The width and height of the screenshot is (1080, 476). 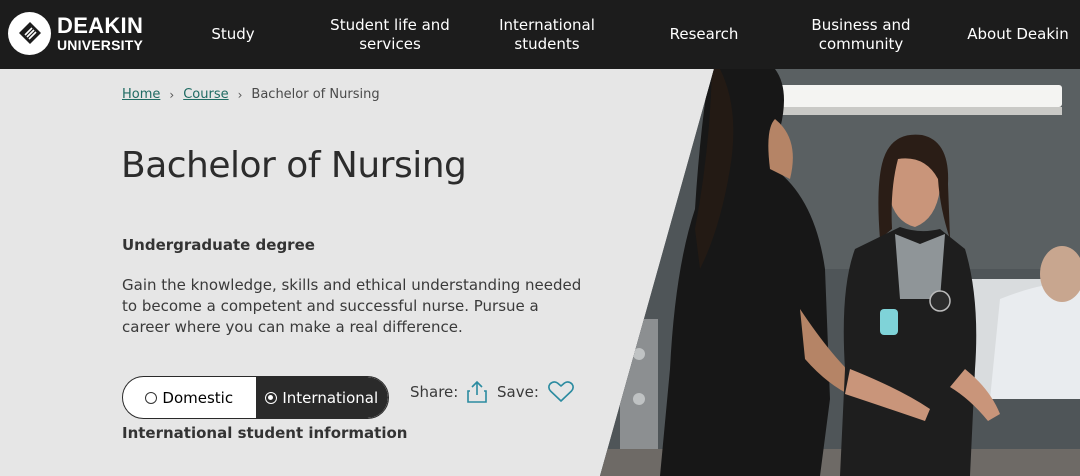 I want to click on share-icon, so click(x=477, y=391).